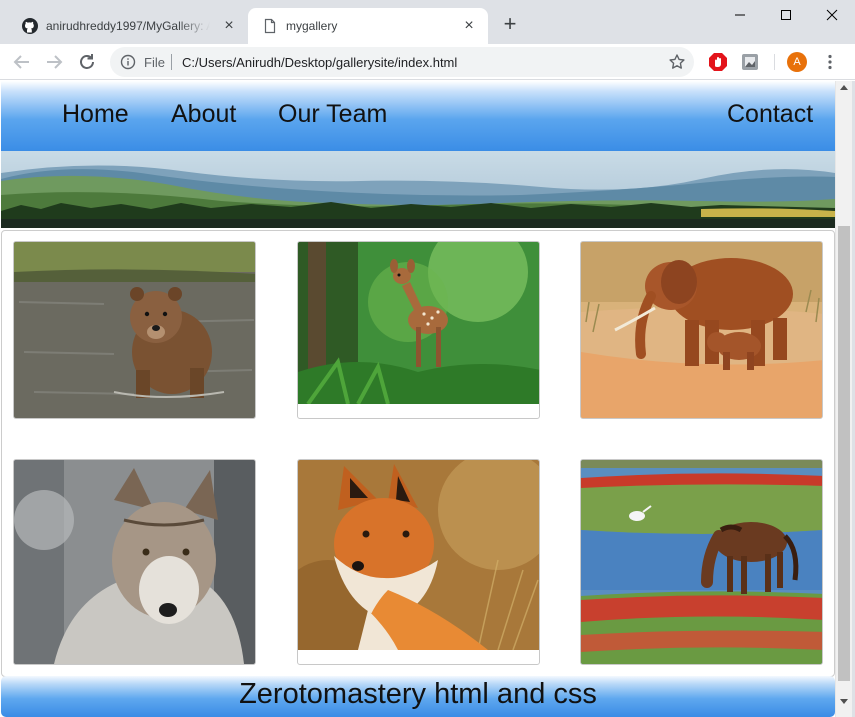 Image resolution: width=855 pixels, height=717 pixels. Describe the element at coordinates (718, 62) in the screenshot. I see `adblock-extension-icon` at that location.